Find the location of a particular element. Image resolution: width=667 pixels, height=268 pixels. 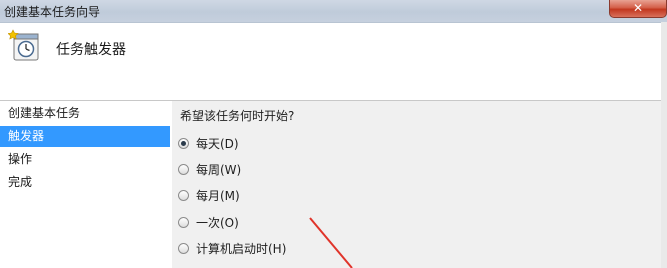

radio-weekly is located at coordinates (183, 169).